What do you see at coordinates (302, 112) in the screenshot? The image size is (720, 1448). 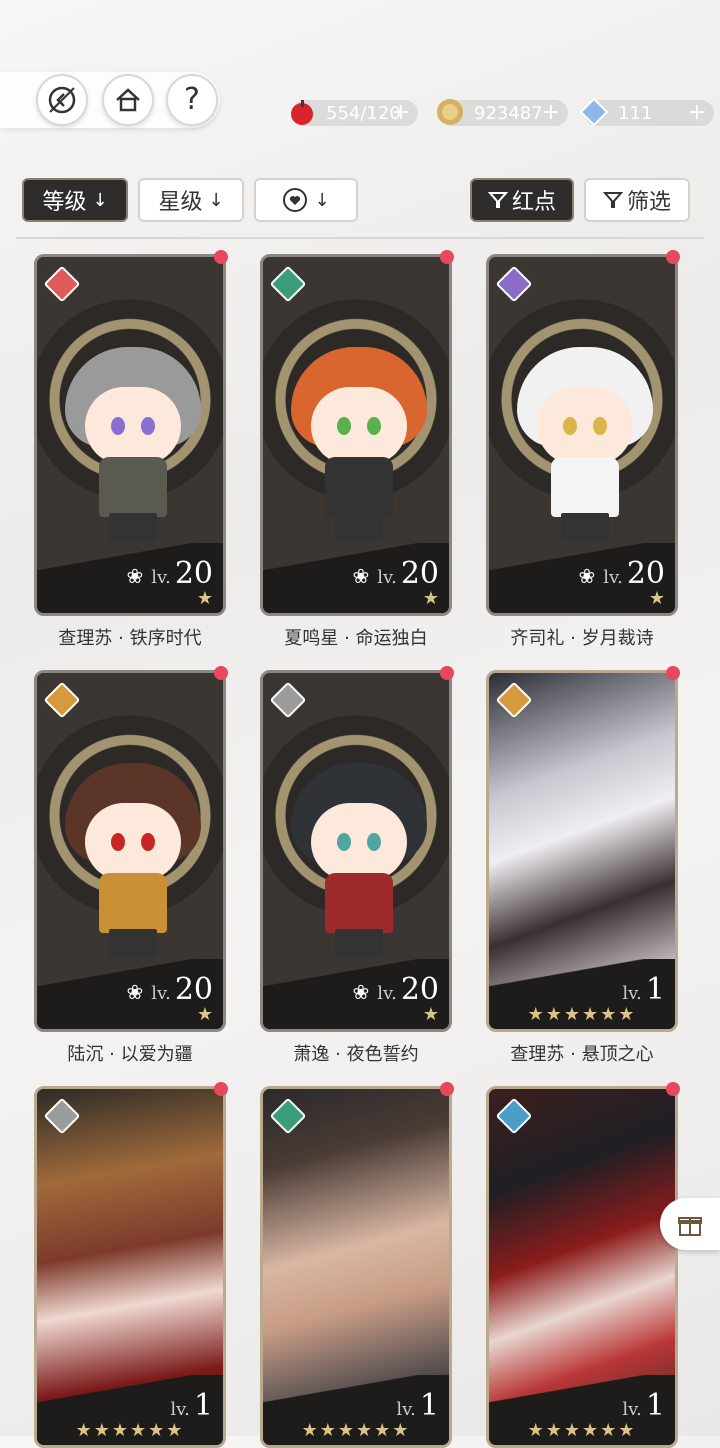 I see `apple-icon` at bounding box center [302, 112].